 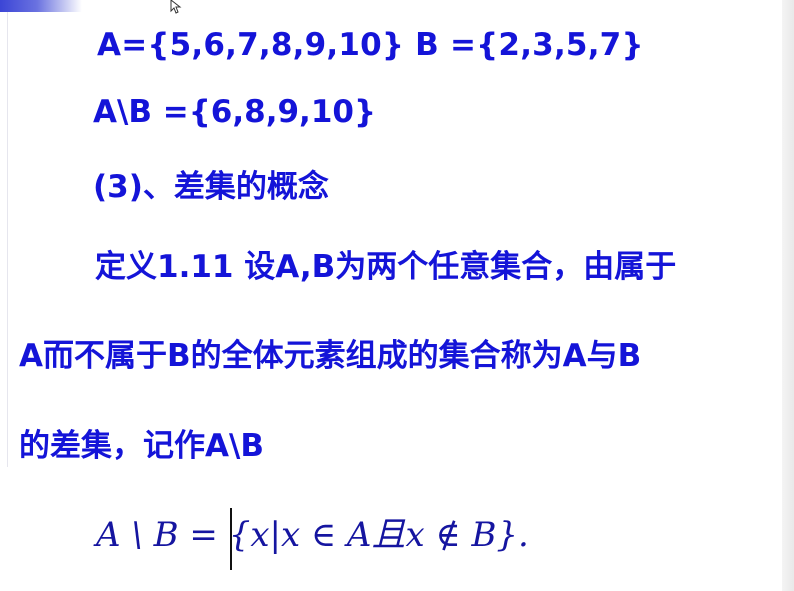 What do you see at coordinates (235, 112) in the screenshot?
I see `difference-result-line: A\B ={6,8,9,10}` at bounding box center [235, 112].